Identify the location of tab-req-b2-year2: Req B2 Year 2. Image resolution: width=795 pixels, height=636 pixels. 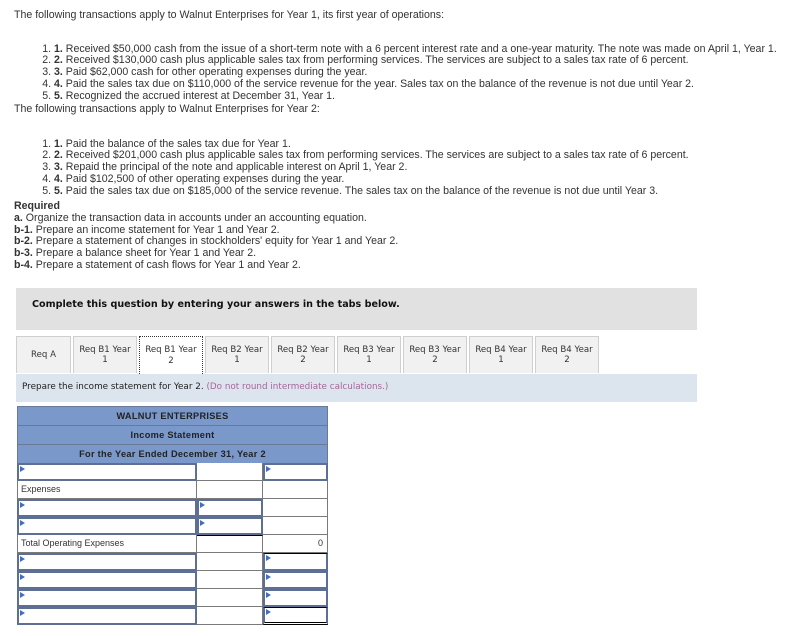
(303, 354).